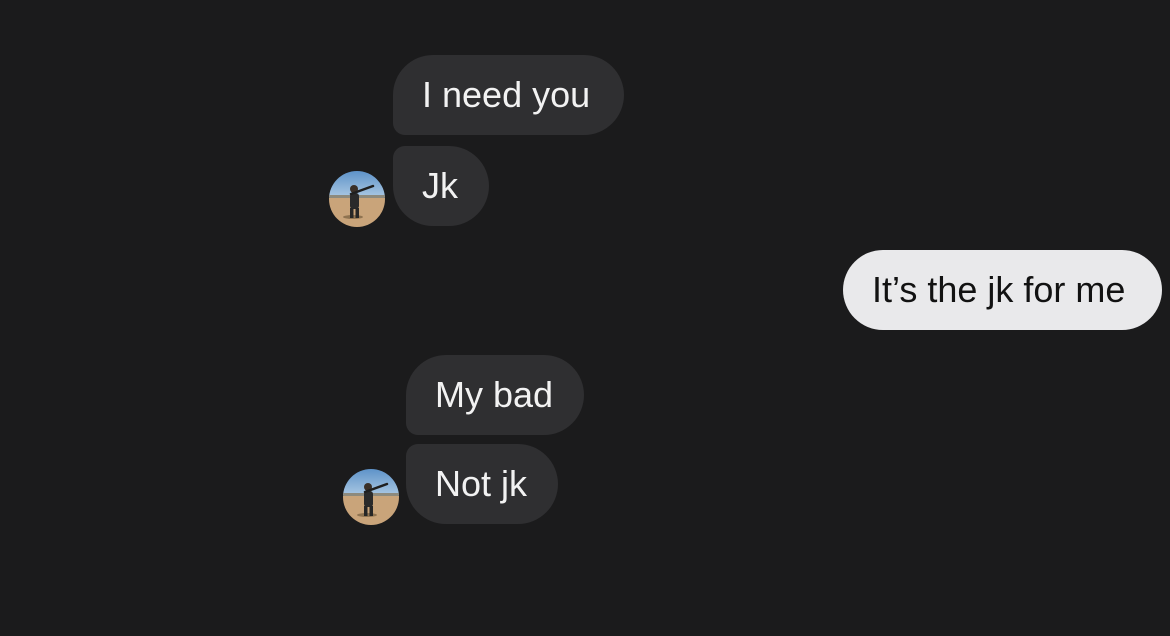 This screenshot has height=636, width=1170. I want to click on message-bubble-incoming: My bad, so click(495, 395).